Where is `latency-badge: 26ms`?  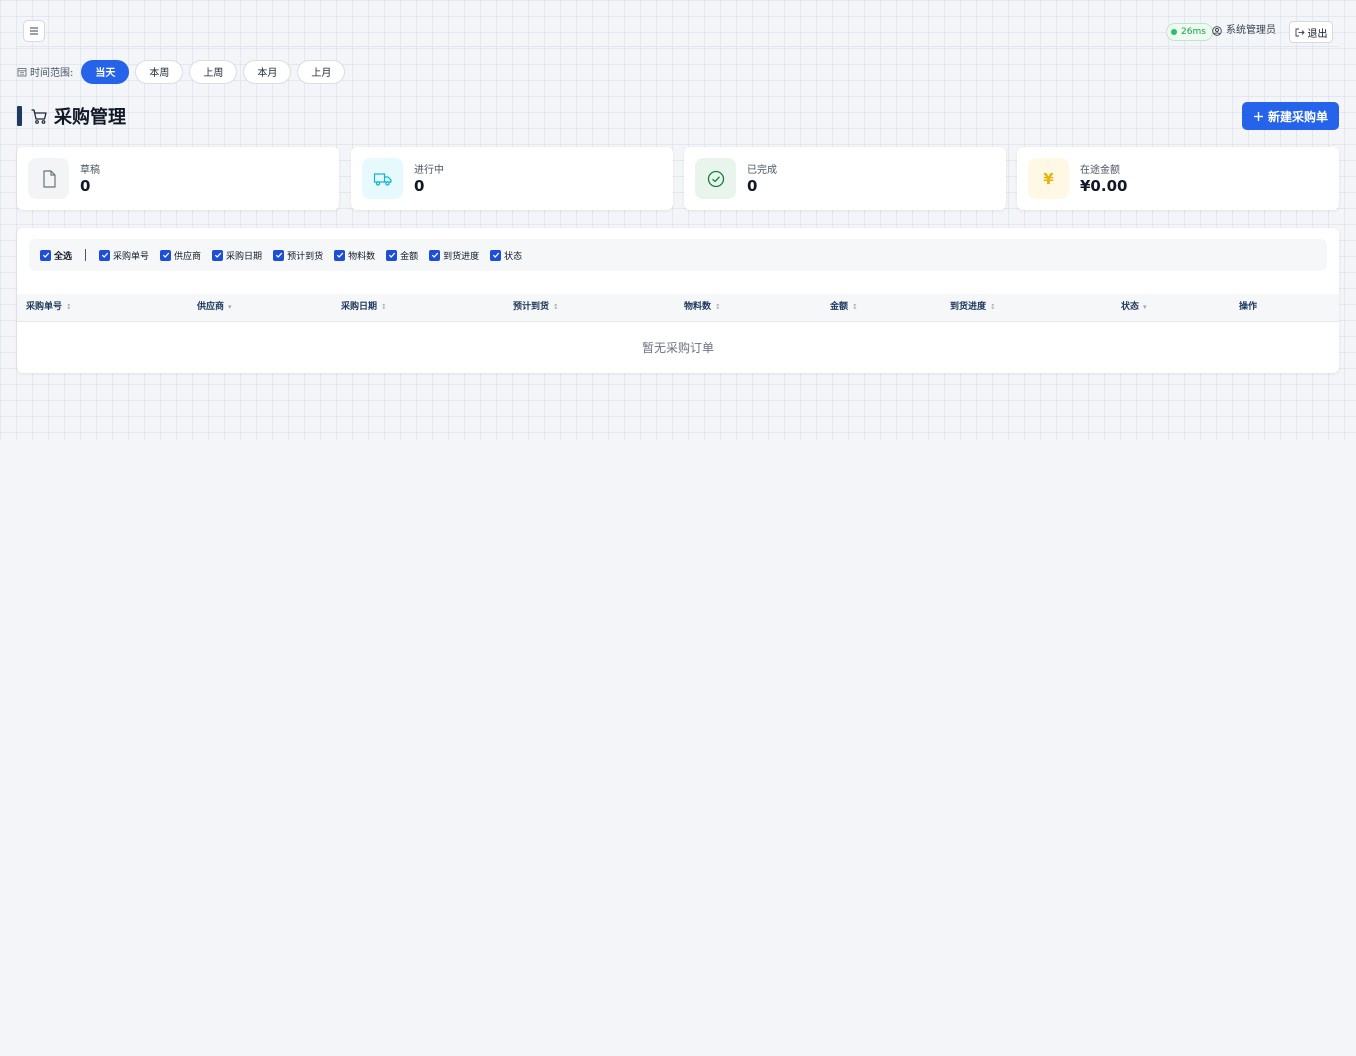 latency-badge: 26ms is located at coordinates (1189, 32).